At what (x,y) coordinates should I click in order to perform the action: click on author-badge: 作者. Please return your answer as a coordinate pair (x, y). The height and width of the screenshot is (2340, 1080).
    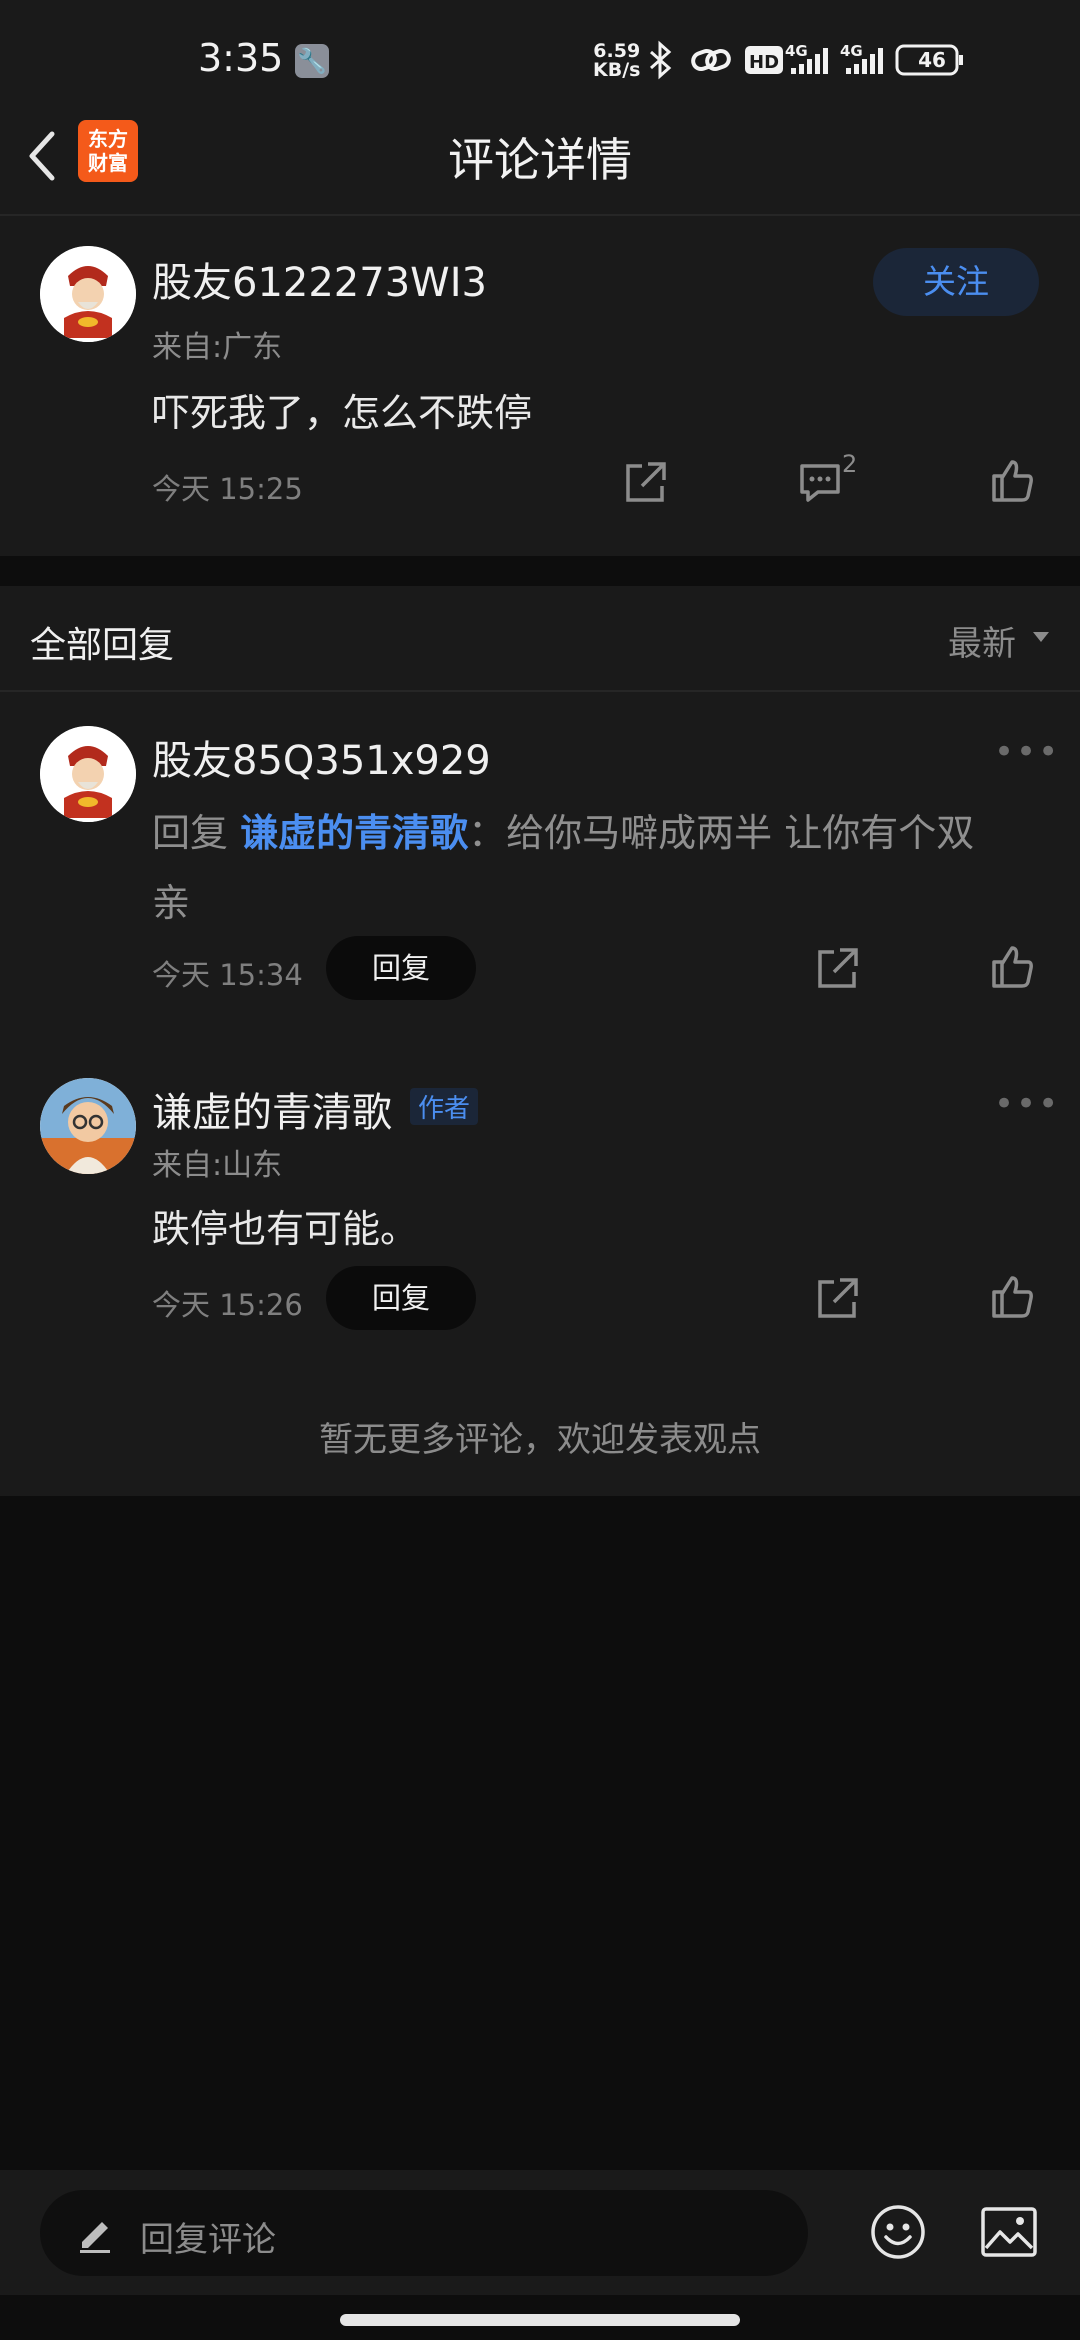
    Looking at the image, I should click on (444, 1106).